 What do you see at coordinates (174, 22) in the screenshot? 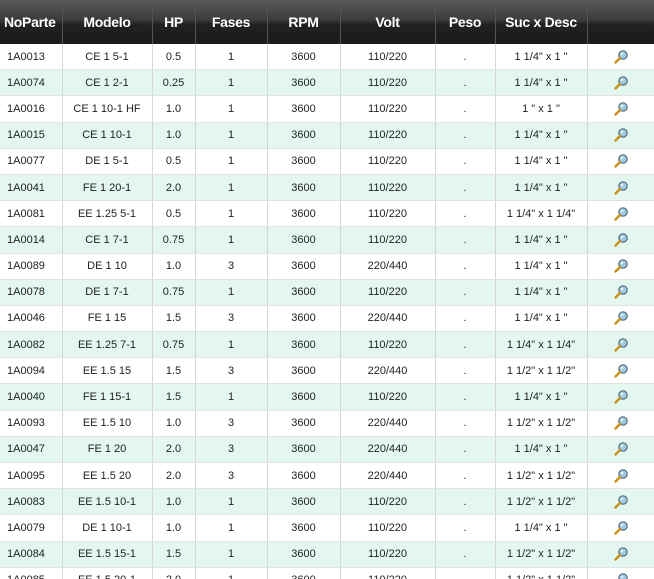
I see `col-header-hp: HP` at bounding box center [174, 22].